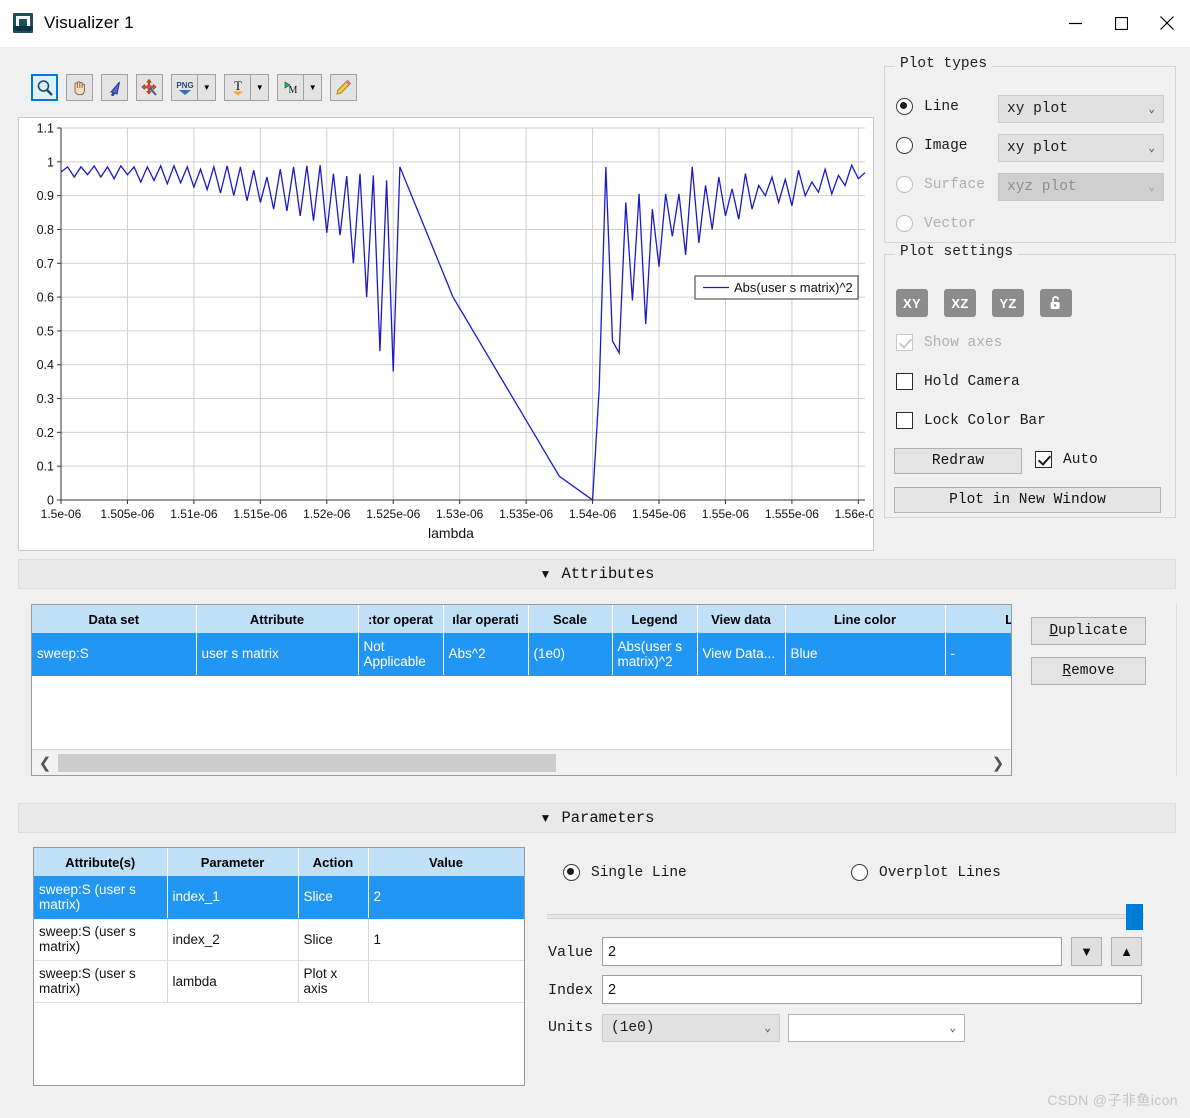 The width and height of the screenshot is (1190, 1118). Describe the element at coordinates (597, 818) in the screenshot. I see `parameters-section-header: ▼ Parameters` at that location.